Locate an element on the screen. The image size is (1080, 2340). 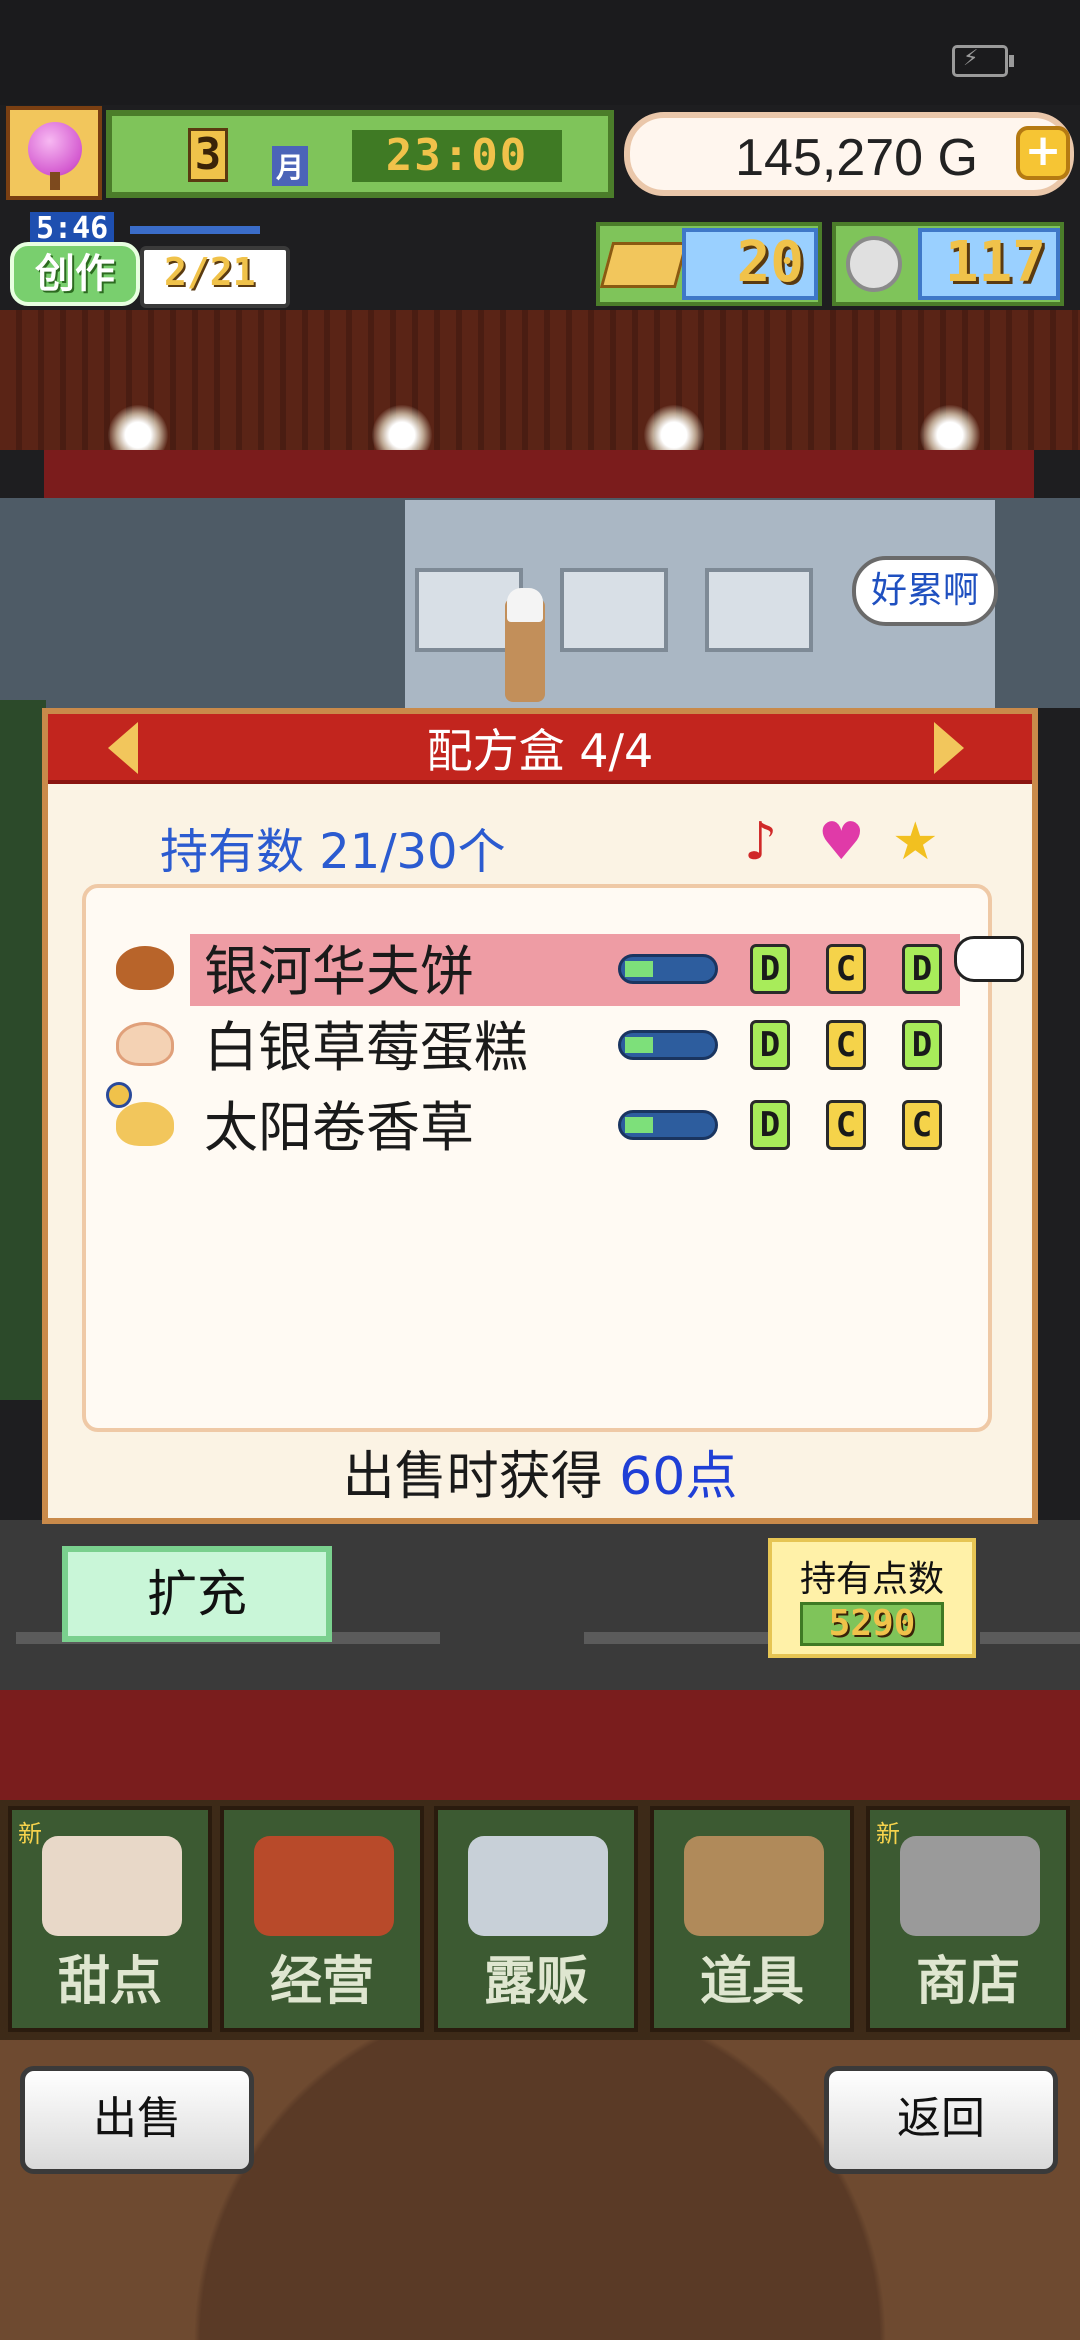
dialog-title: 配方盒 4/4 is located at coordinates (540, 751).